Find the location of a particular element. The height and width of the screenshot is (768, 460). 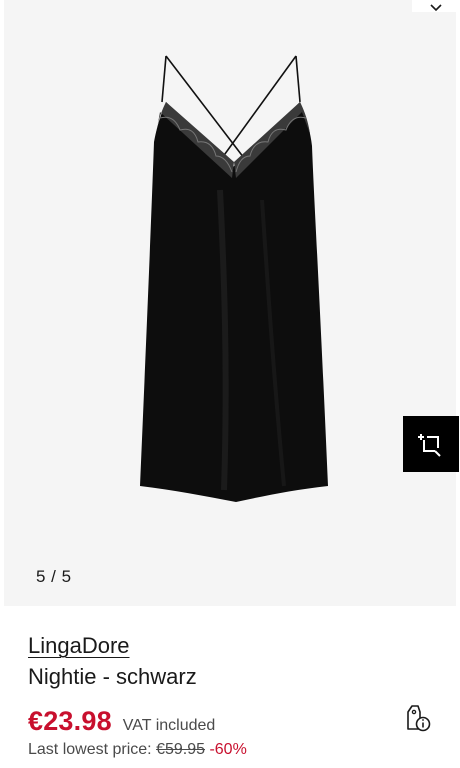

price-row: €23.98 VAT included is located at coordinates (233, 721).